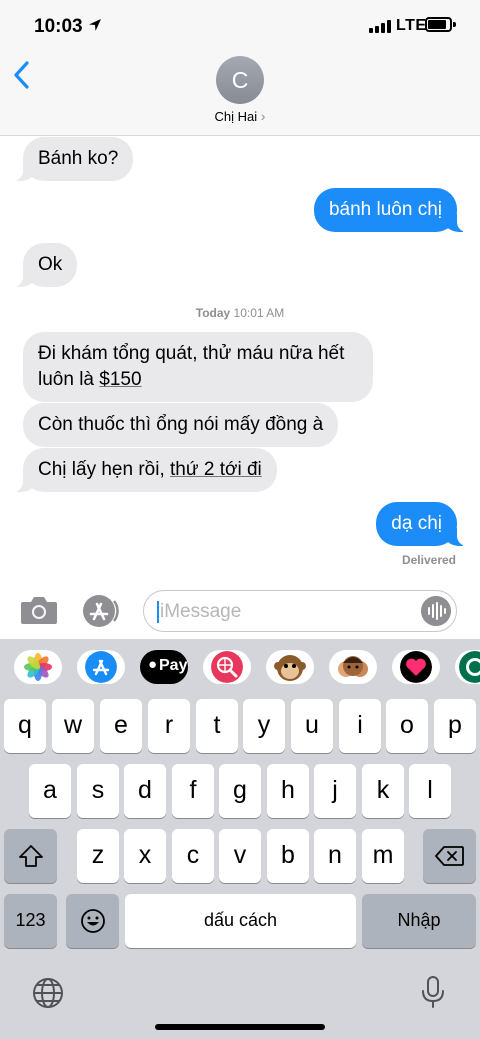 The height and width of the screenshot is (1039, 480). I want to click on message-bubble-incoming: Ok, so click(45, 265).